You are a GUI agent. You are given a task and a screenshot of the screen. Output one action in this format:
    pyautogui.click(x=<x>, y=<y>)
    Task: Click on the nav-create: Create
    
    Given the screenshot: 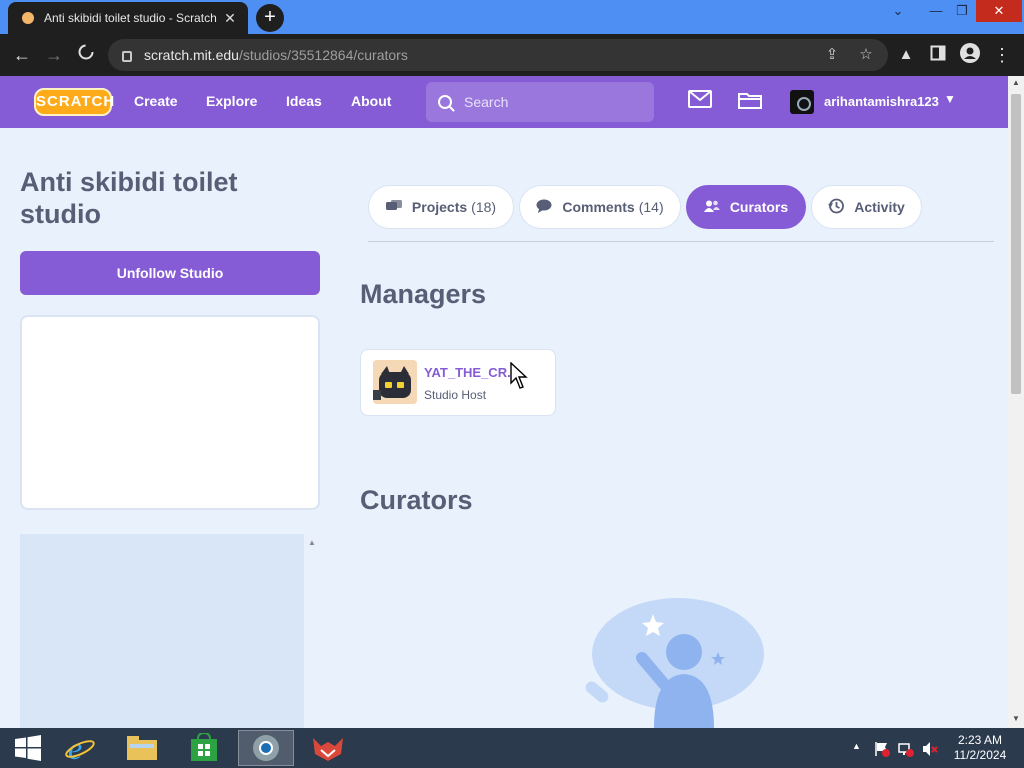 What is the action you would take?
    pyautogui.click(x=156, y=101)
    